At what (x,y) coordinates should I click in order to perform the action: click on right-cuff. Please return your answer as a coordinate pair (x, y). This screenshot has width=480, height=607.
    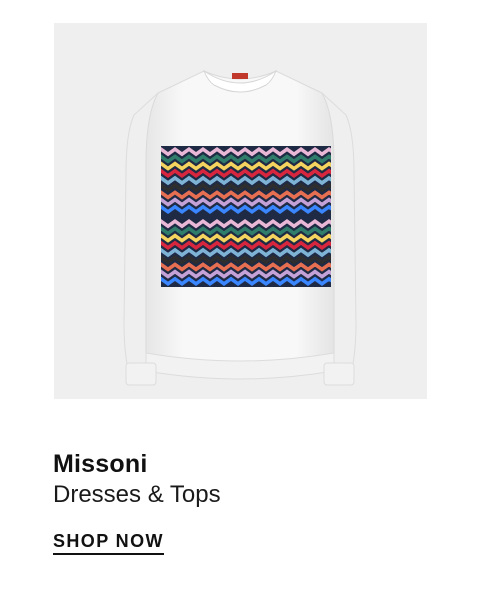
    Looking at the image, I should click on (339, 374).